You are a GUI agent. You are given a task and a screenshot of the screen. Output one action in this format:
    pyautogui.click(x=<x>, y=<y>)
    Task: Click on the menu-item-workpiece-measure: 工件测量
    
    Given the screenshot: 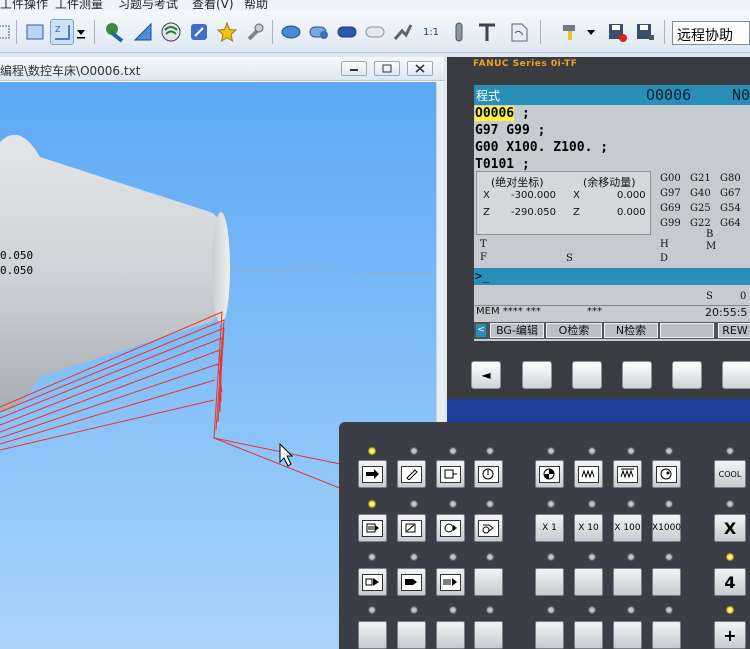 What is the action you would take?
    pyautogui.click(x=79, y=5)
    